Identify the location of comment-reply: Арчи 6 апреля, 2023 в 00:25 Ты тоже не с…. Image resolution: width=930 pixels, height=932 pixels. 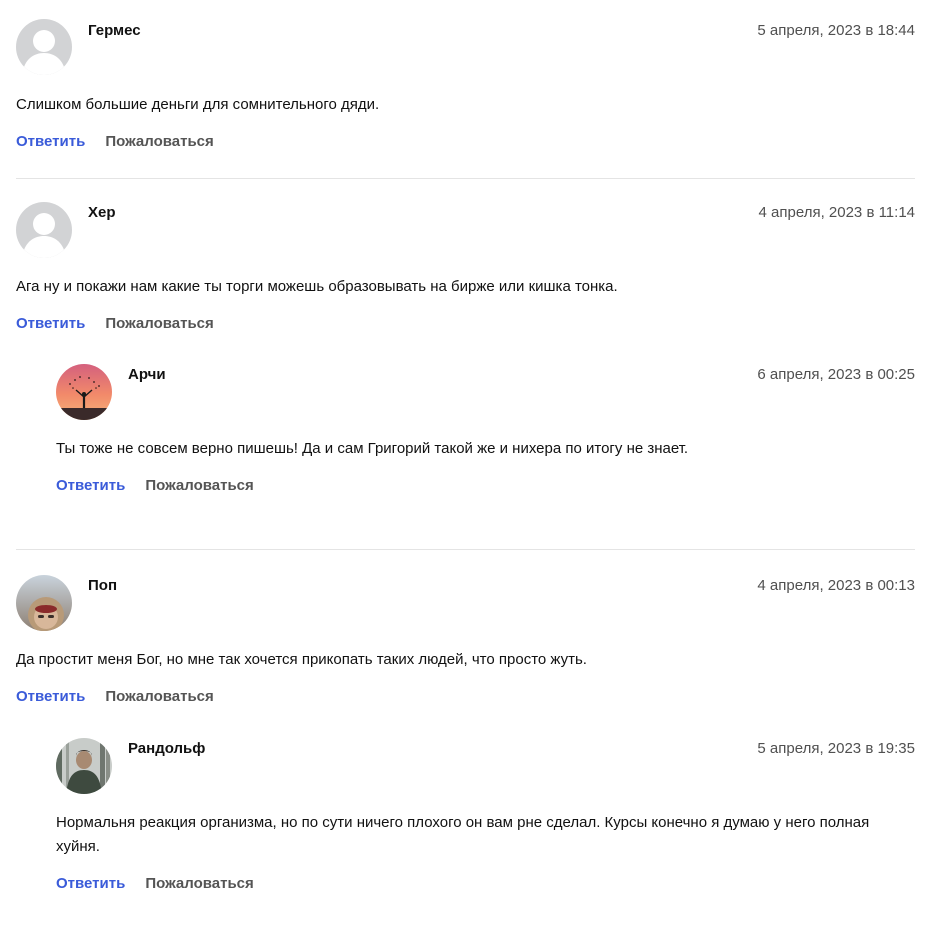
(485, 430).